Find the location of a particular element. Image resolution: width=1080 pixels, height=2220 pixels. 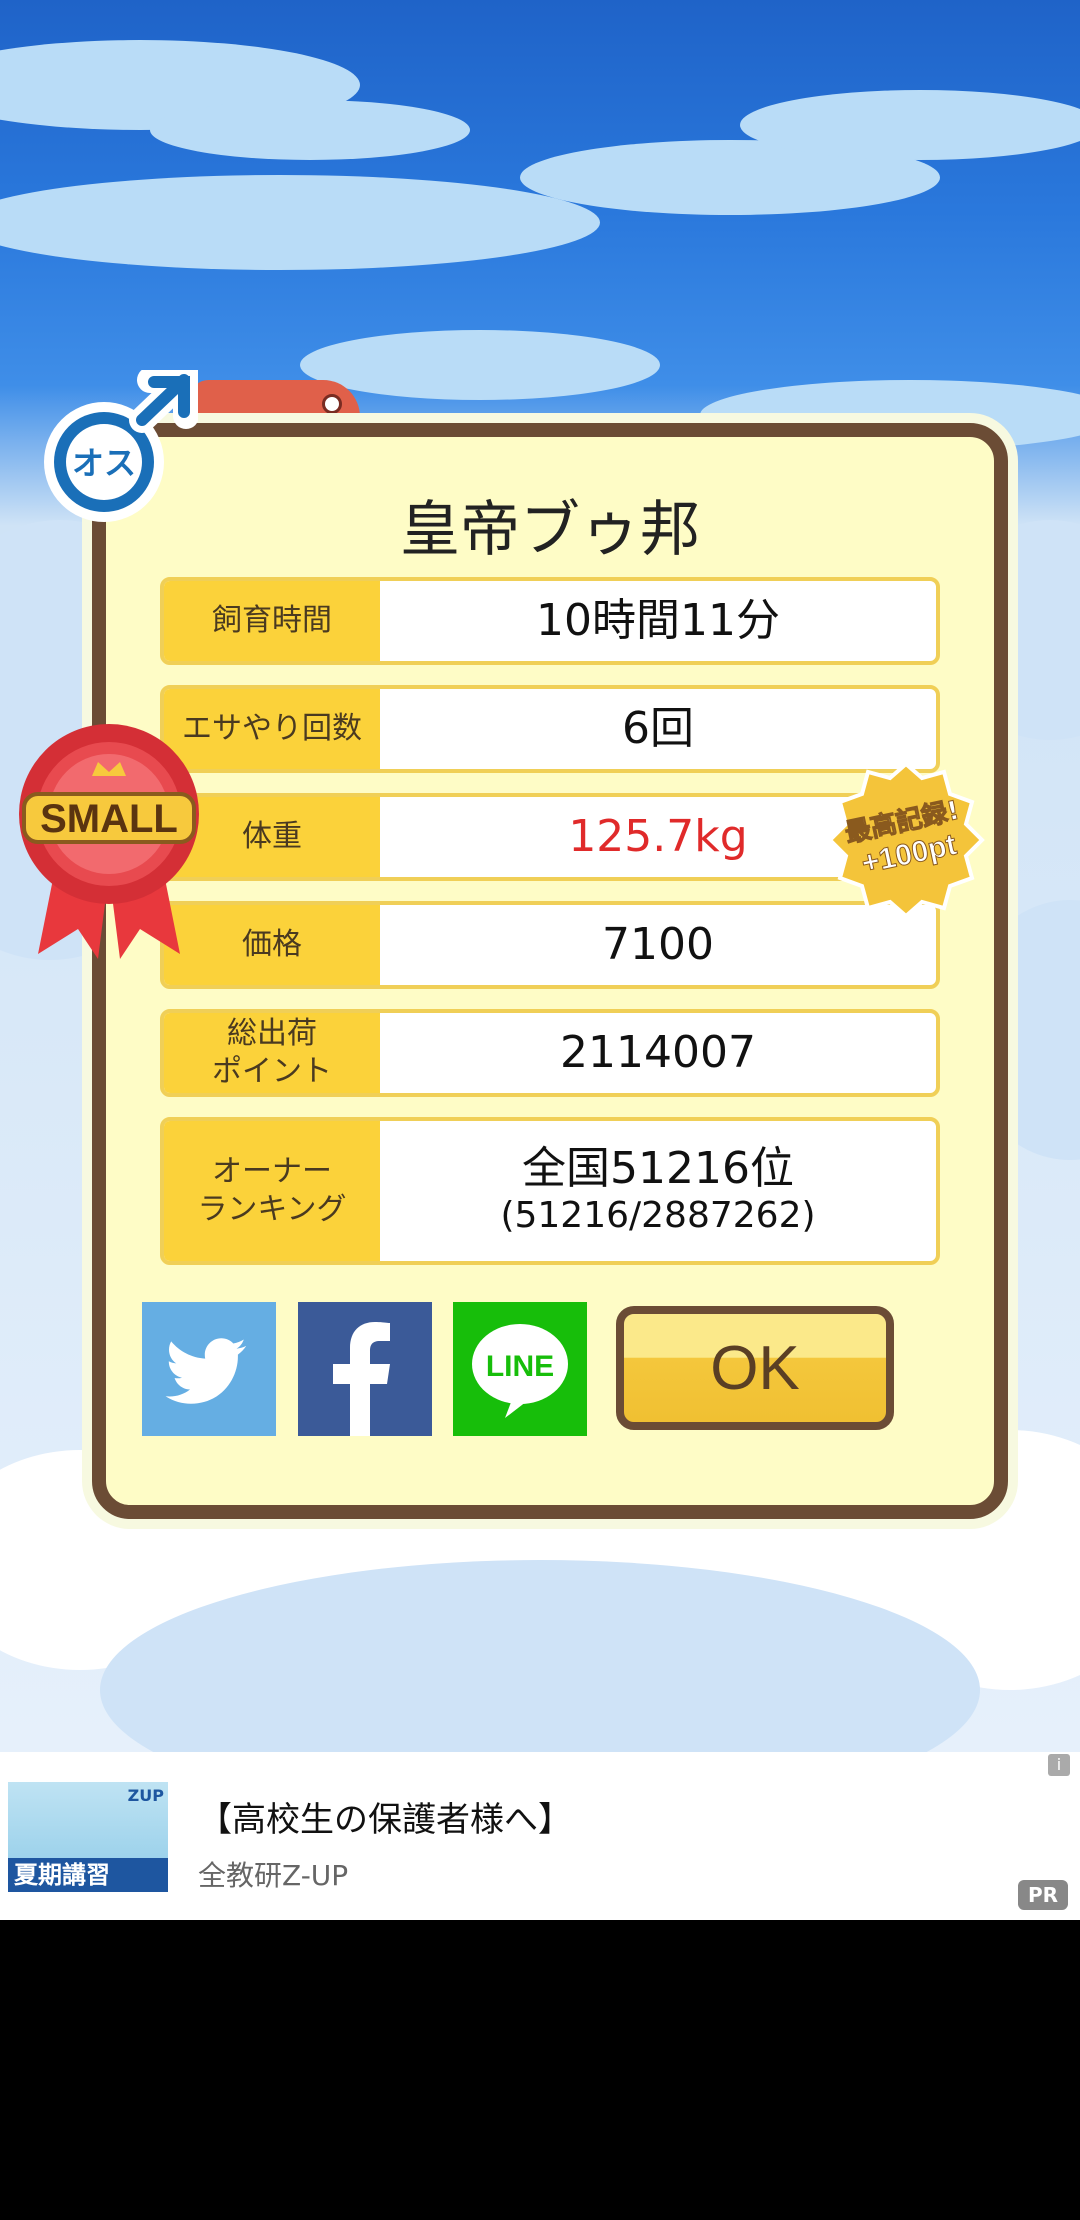

fish-eye is located at coordinates (332, 404).